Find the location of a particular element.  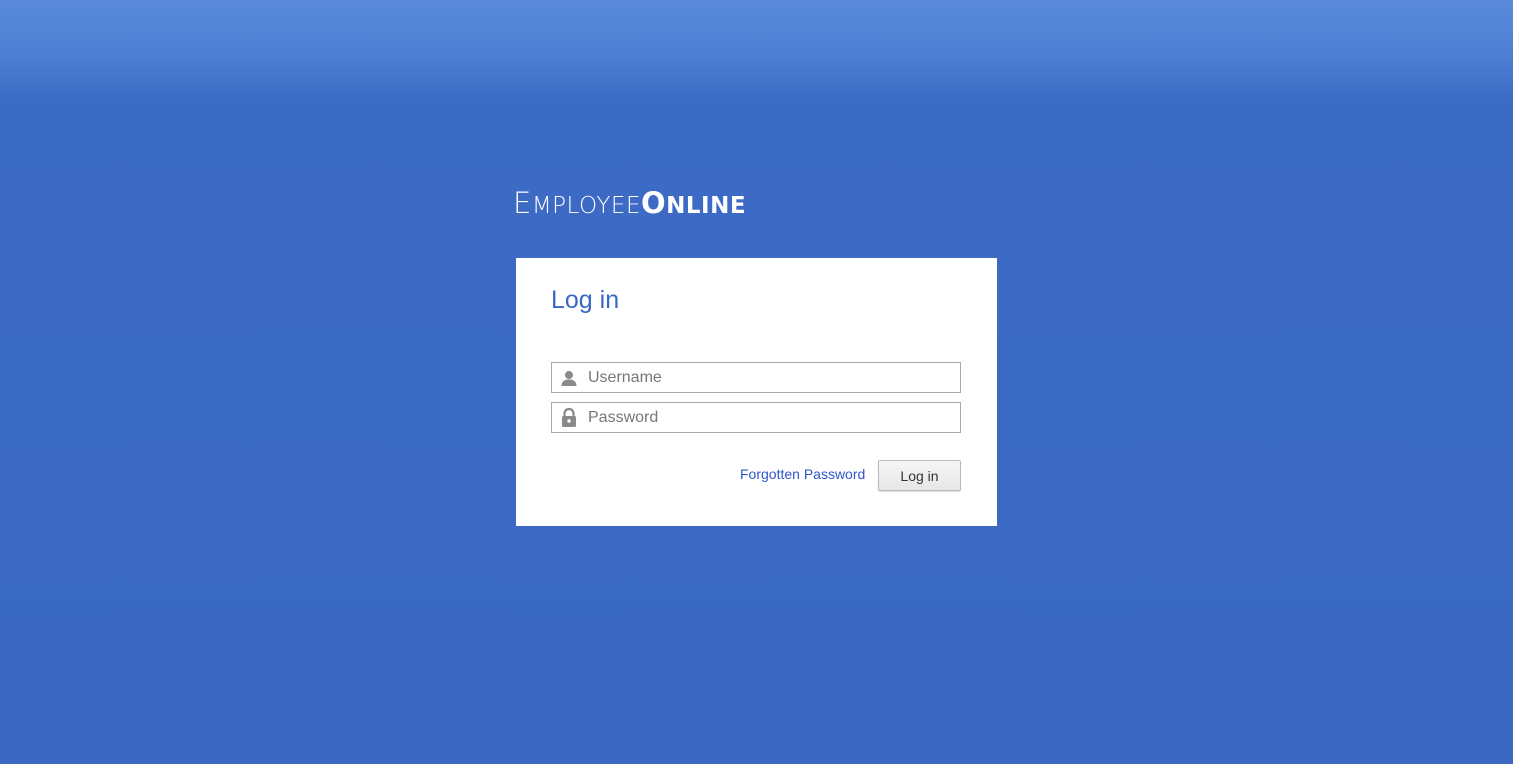

login-button: Log in is located at coordinates (919, 475).